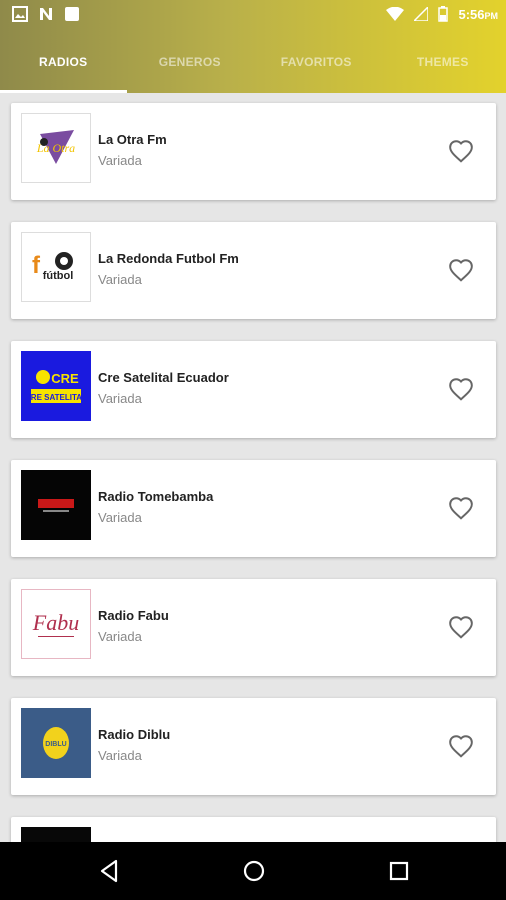  I want to click on square-notification-icon, so click(72, 14).